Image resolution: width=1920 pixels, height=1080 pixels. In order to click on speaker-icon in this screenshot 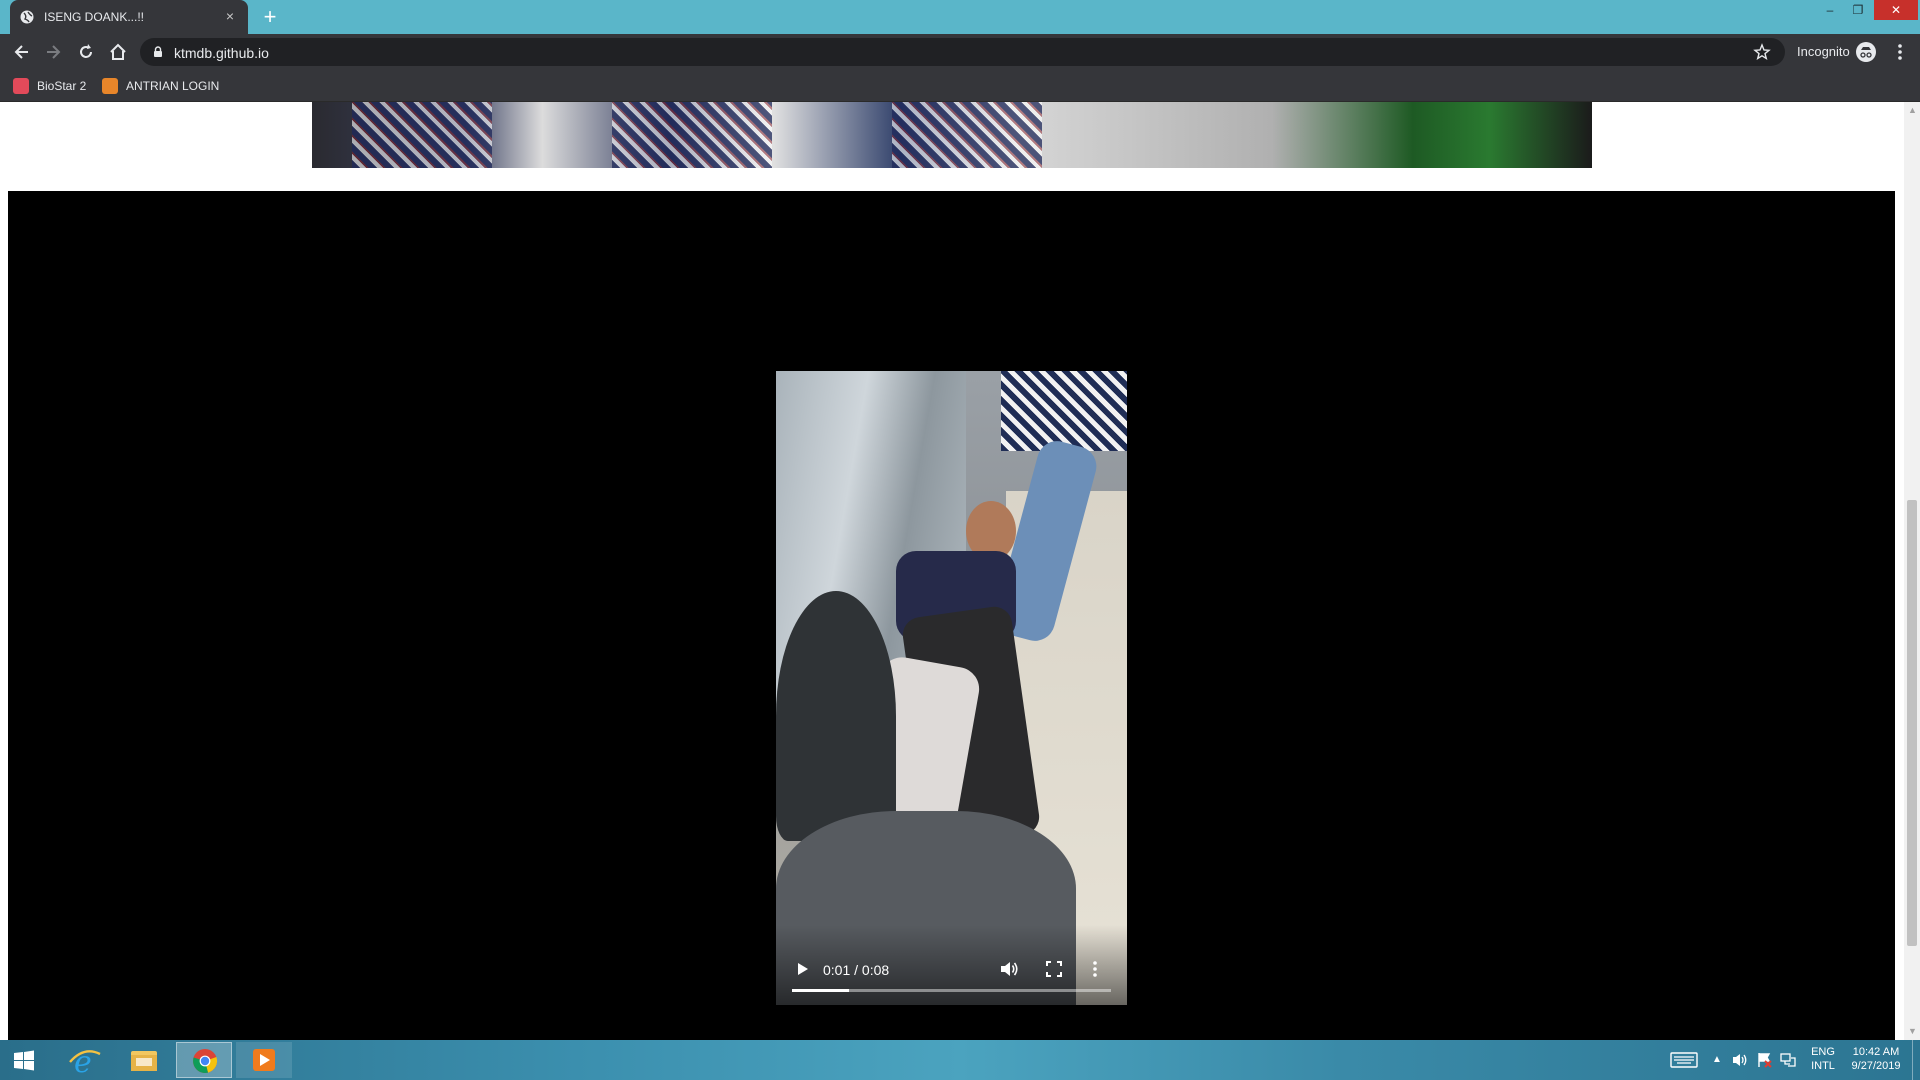, I will do `click(1740, 1060)`.